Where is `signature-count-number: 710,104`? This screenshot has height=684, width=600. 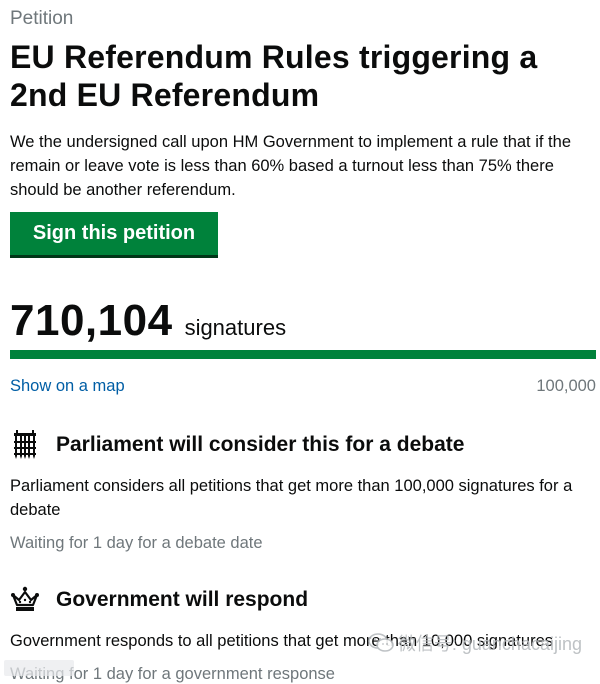
signature-count-number: 710,104 is located at coordinates (91, 320).